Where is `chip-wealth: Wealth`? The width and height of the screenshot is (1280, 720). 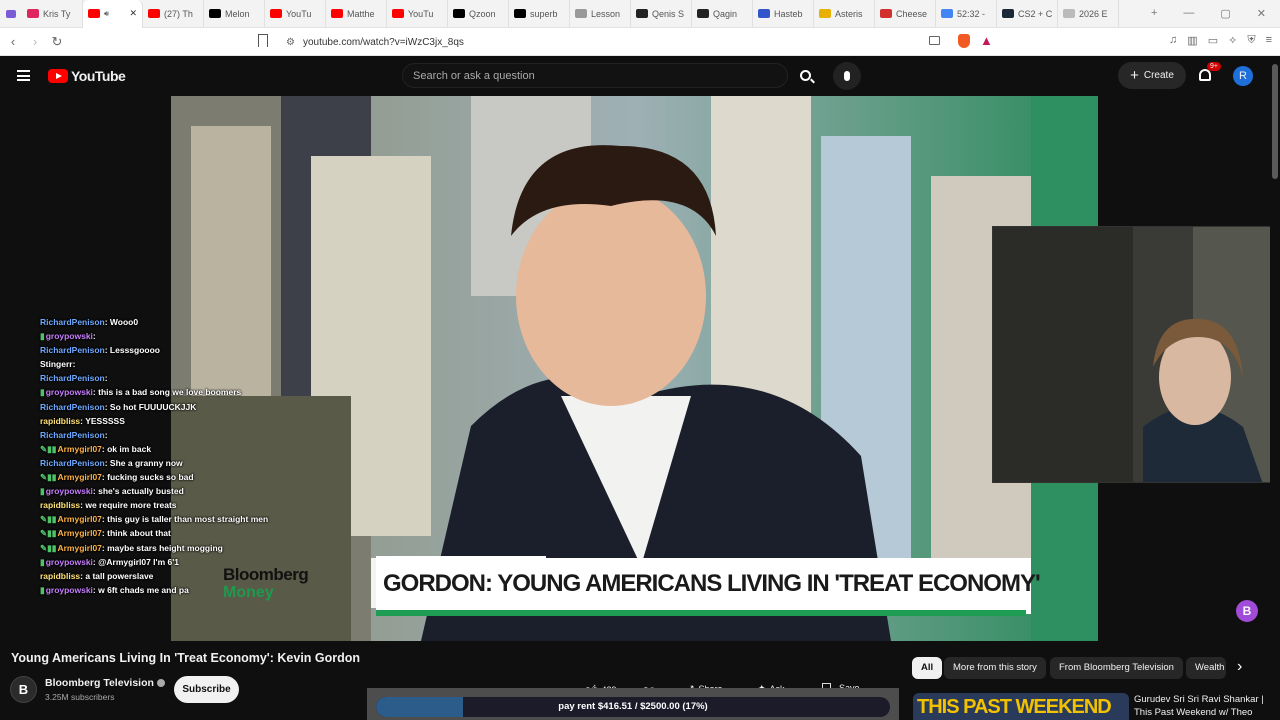 chip-wealth: Wealth is located at coordinates (1206, 668).